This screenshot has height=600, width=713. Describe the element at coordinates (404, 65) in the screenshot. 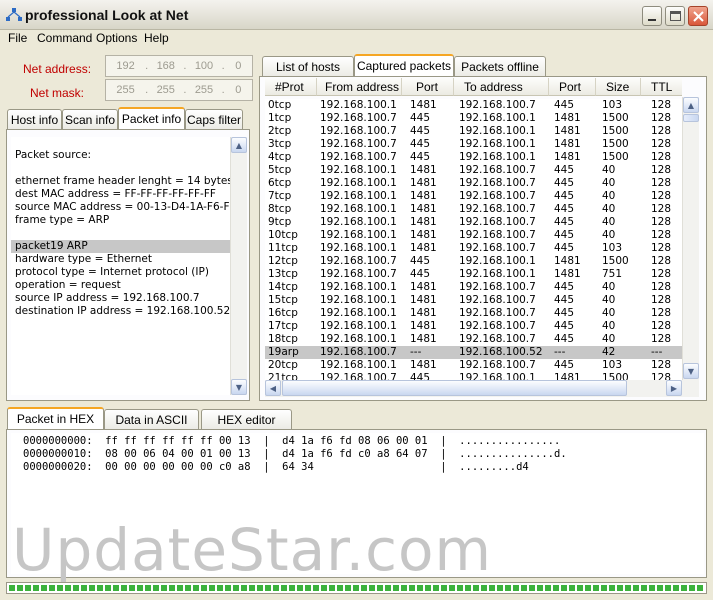

I see `tab-captured-packets: Captured packets` at that location.